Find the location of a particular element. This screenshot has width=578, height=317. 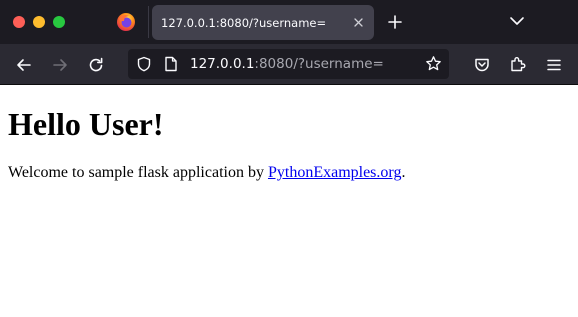

page-heading: Hello User! is located at coordinates (86, 124).